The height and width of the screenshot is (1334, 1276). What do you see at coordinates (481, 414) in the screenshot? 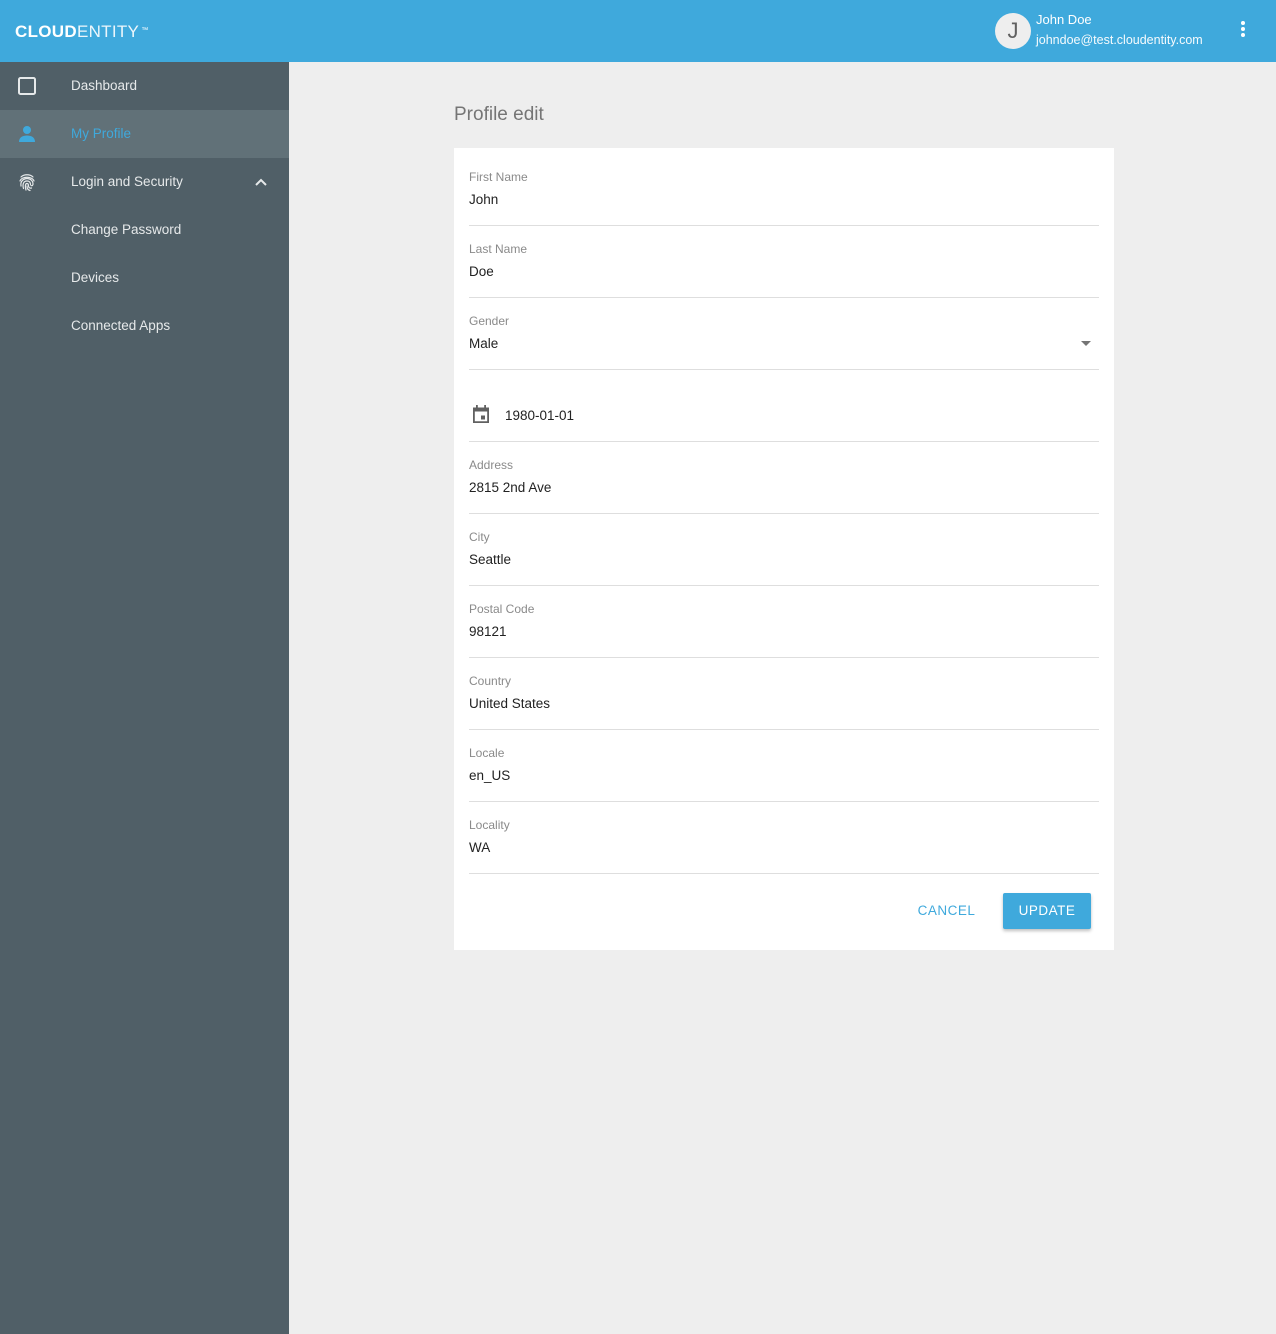
I see `calendar-icon` at bounding box center [481, 414].